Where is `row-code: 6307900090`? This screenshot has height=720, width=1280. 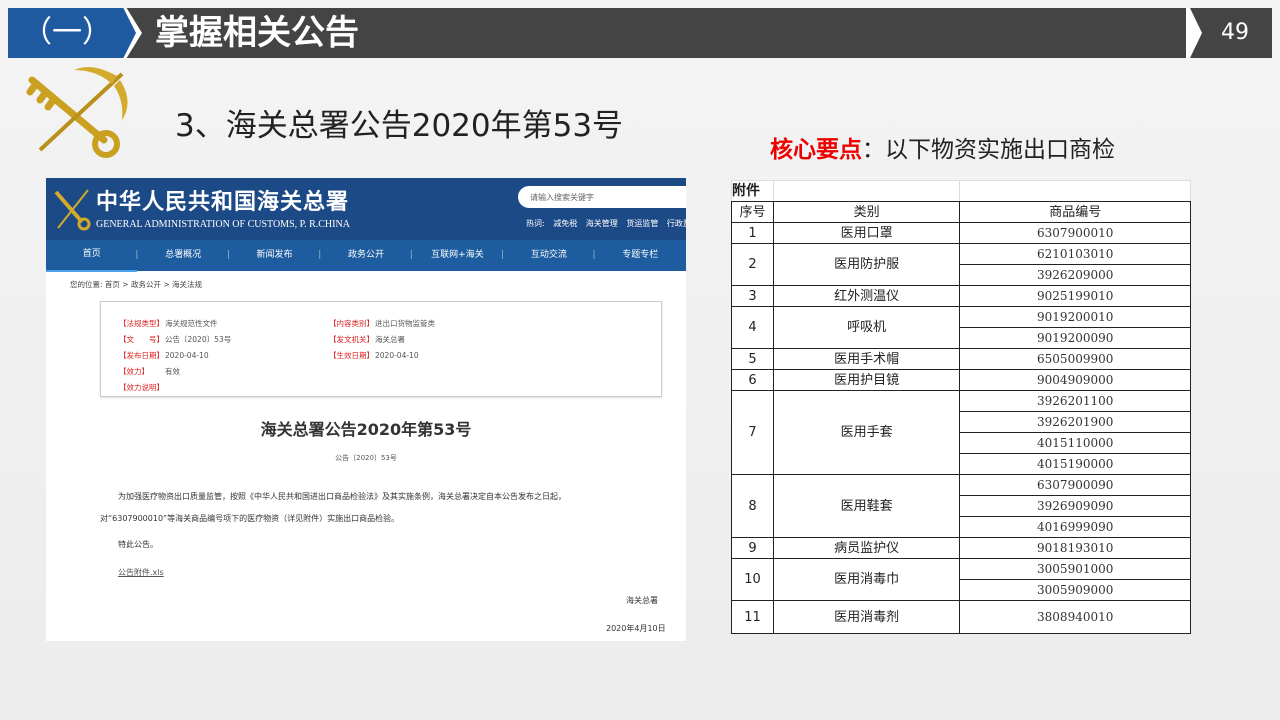
row-code: 6307900090 is located at coordinates (1075, 485).